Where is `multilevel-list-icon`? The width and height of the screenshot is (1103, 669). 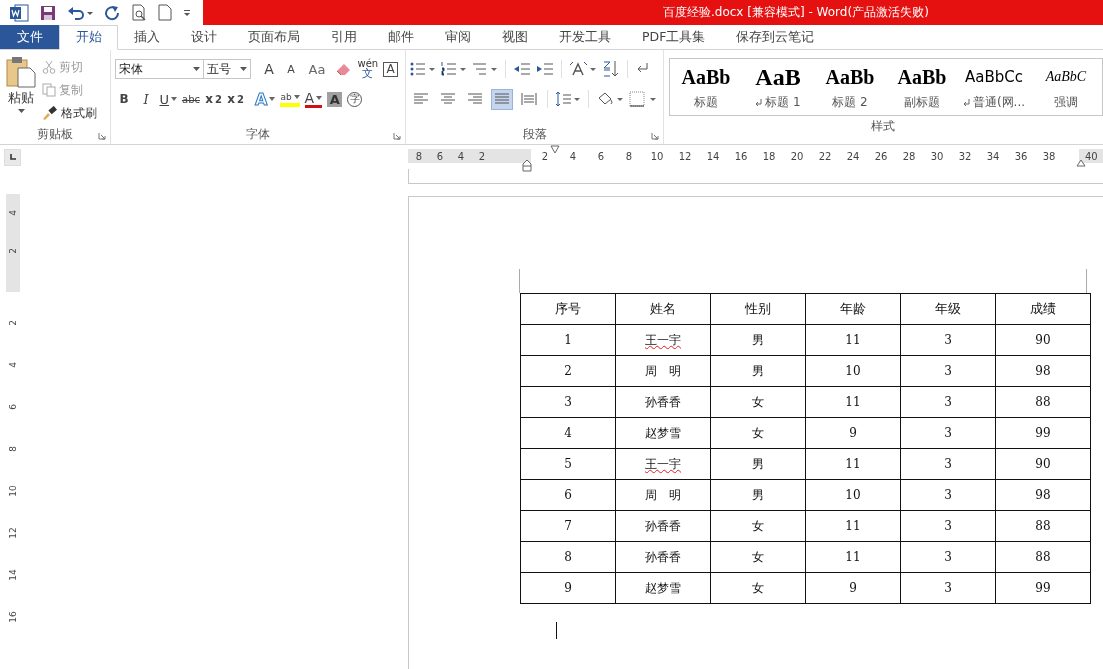 multilevel-list-icon is located at coordinates (485, 69).